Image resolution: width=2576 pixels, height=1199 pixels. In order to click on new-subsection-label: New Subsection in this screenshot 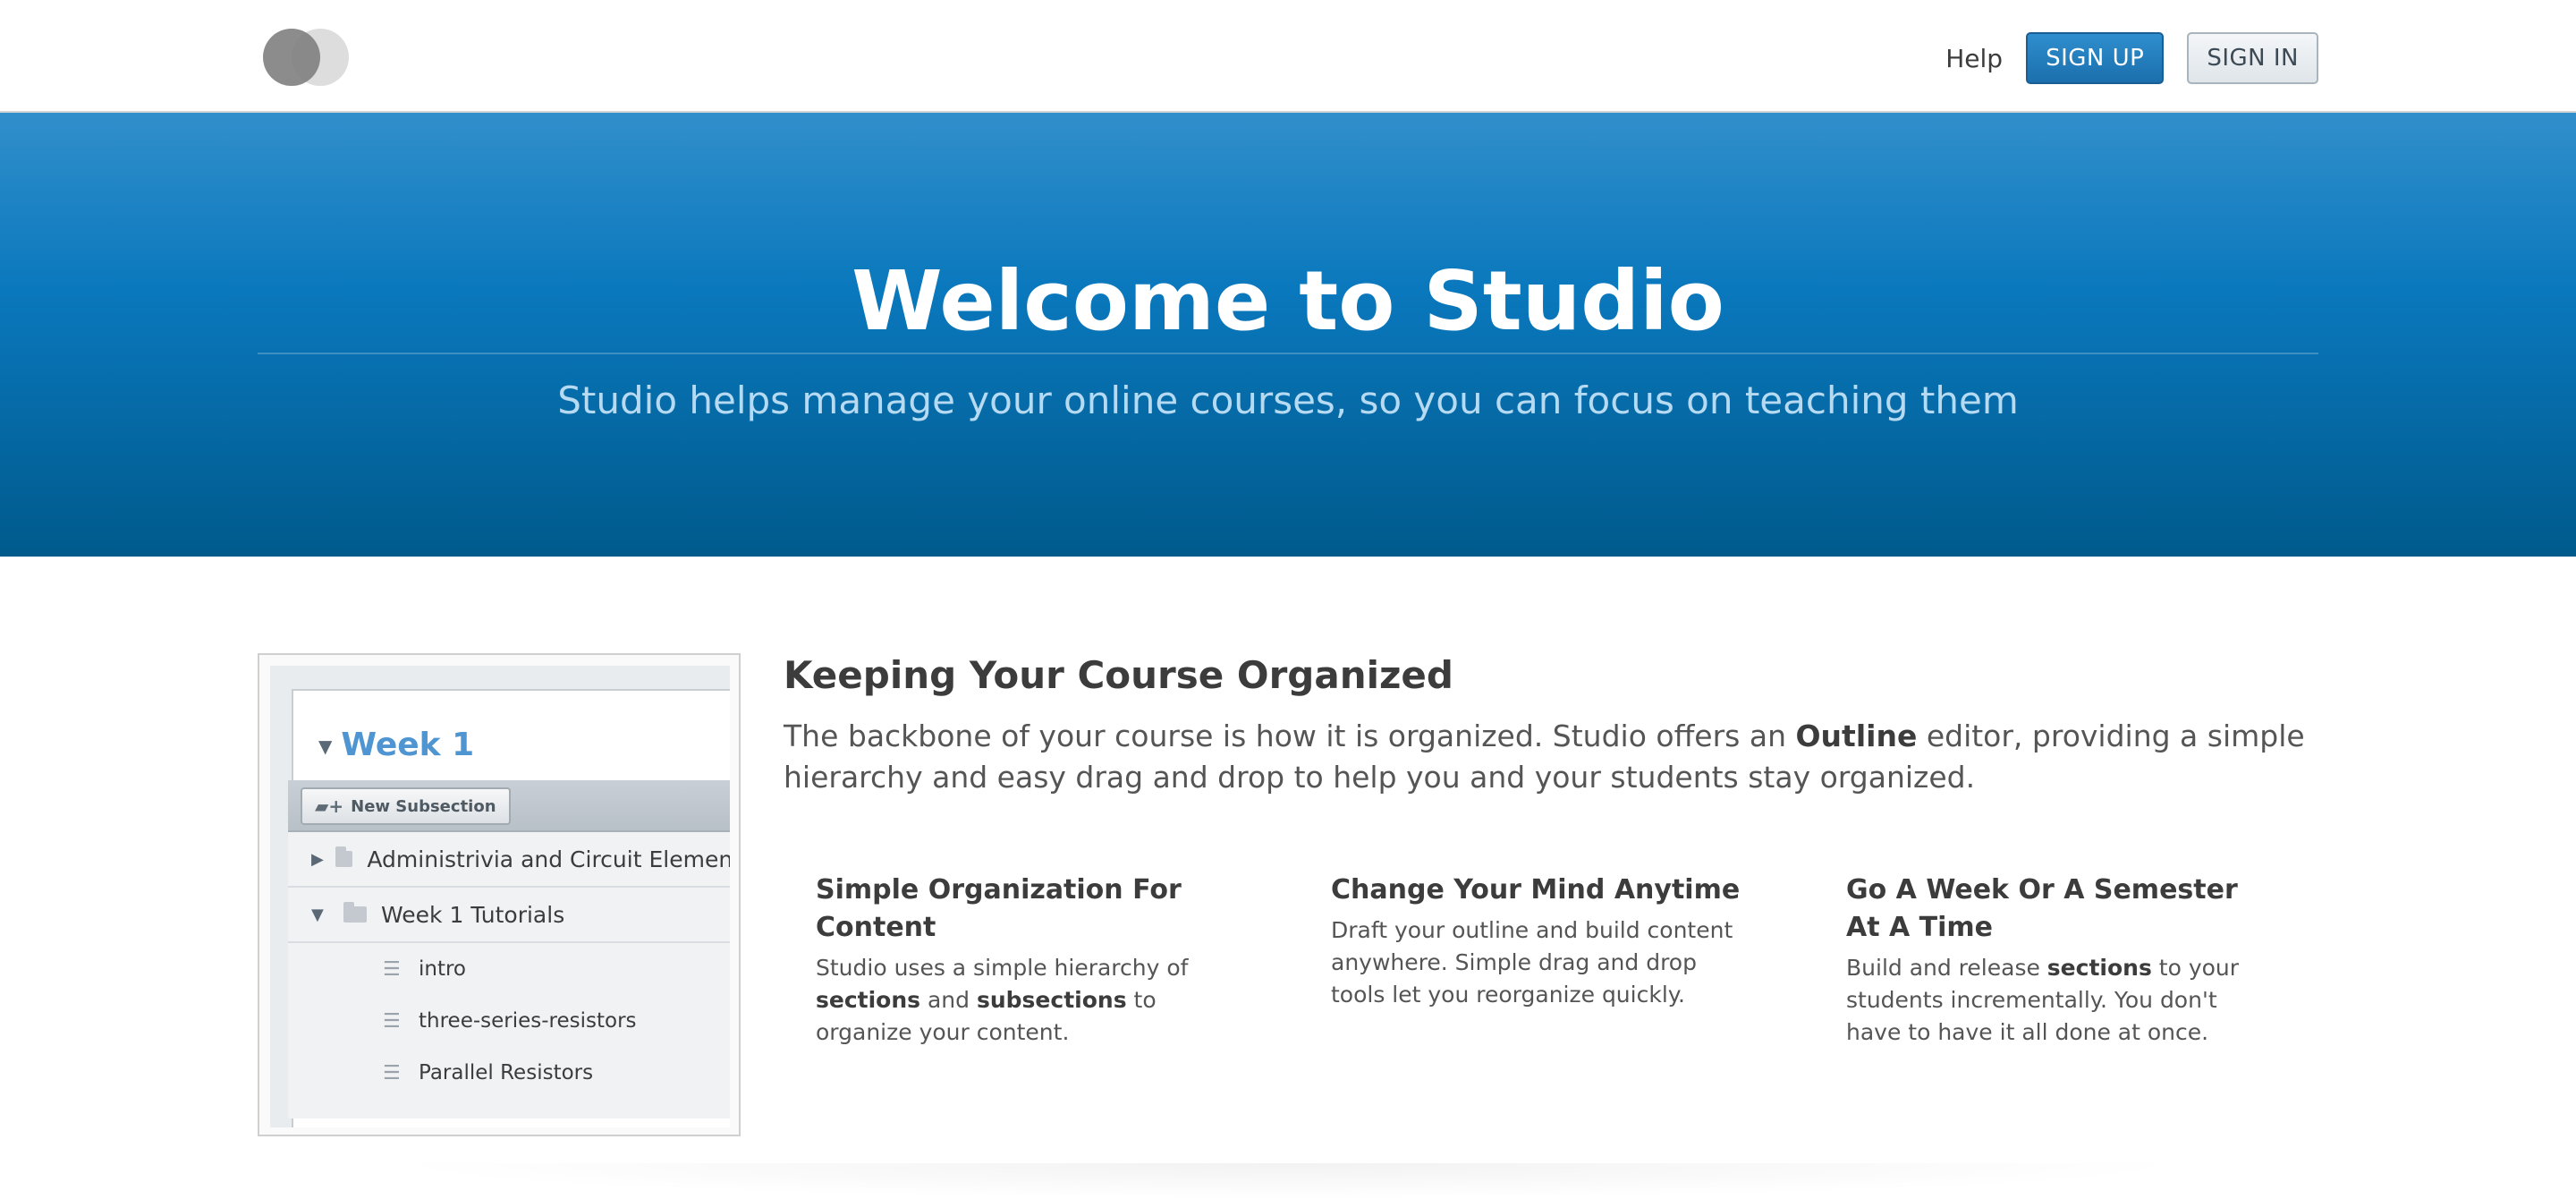, I will do `click(423, 806)`.